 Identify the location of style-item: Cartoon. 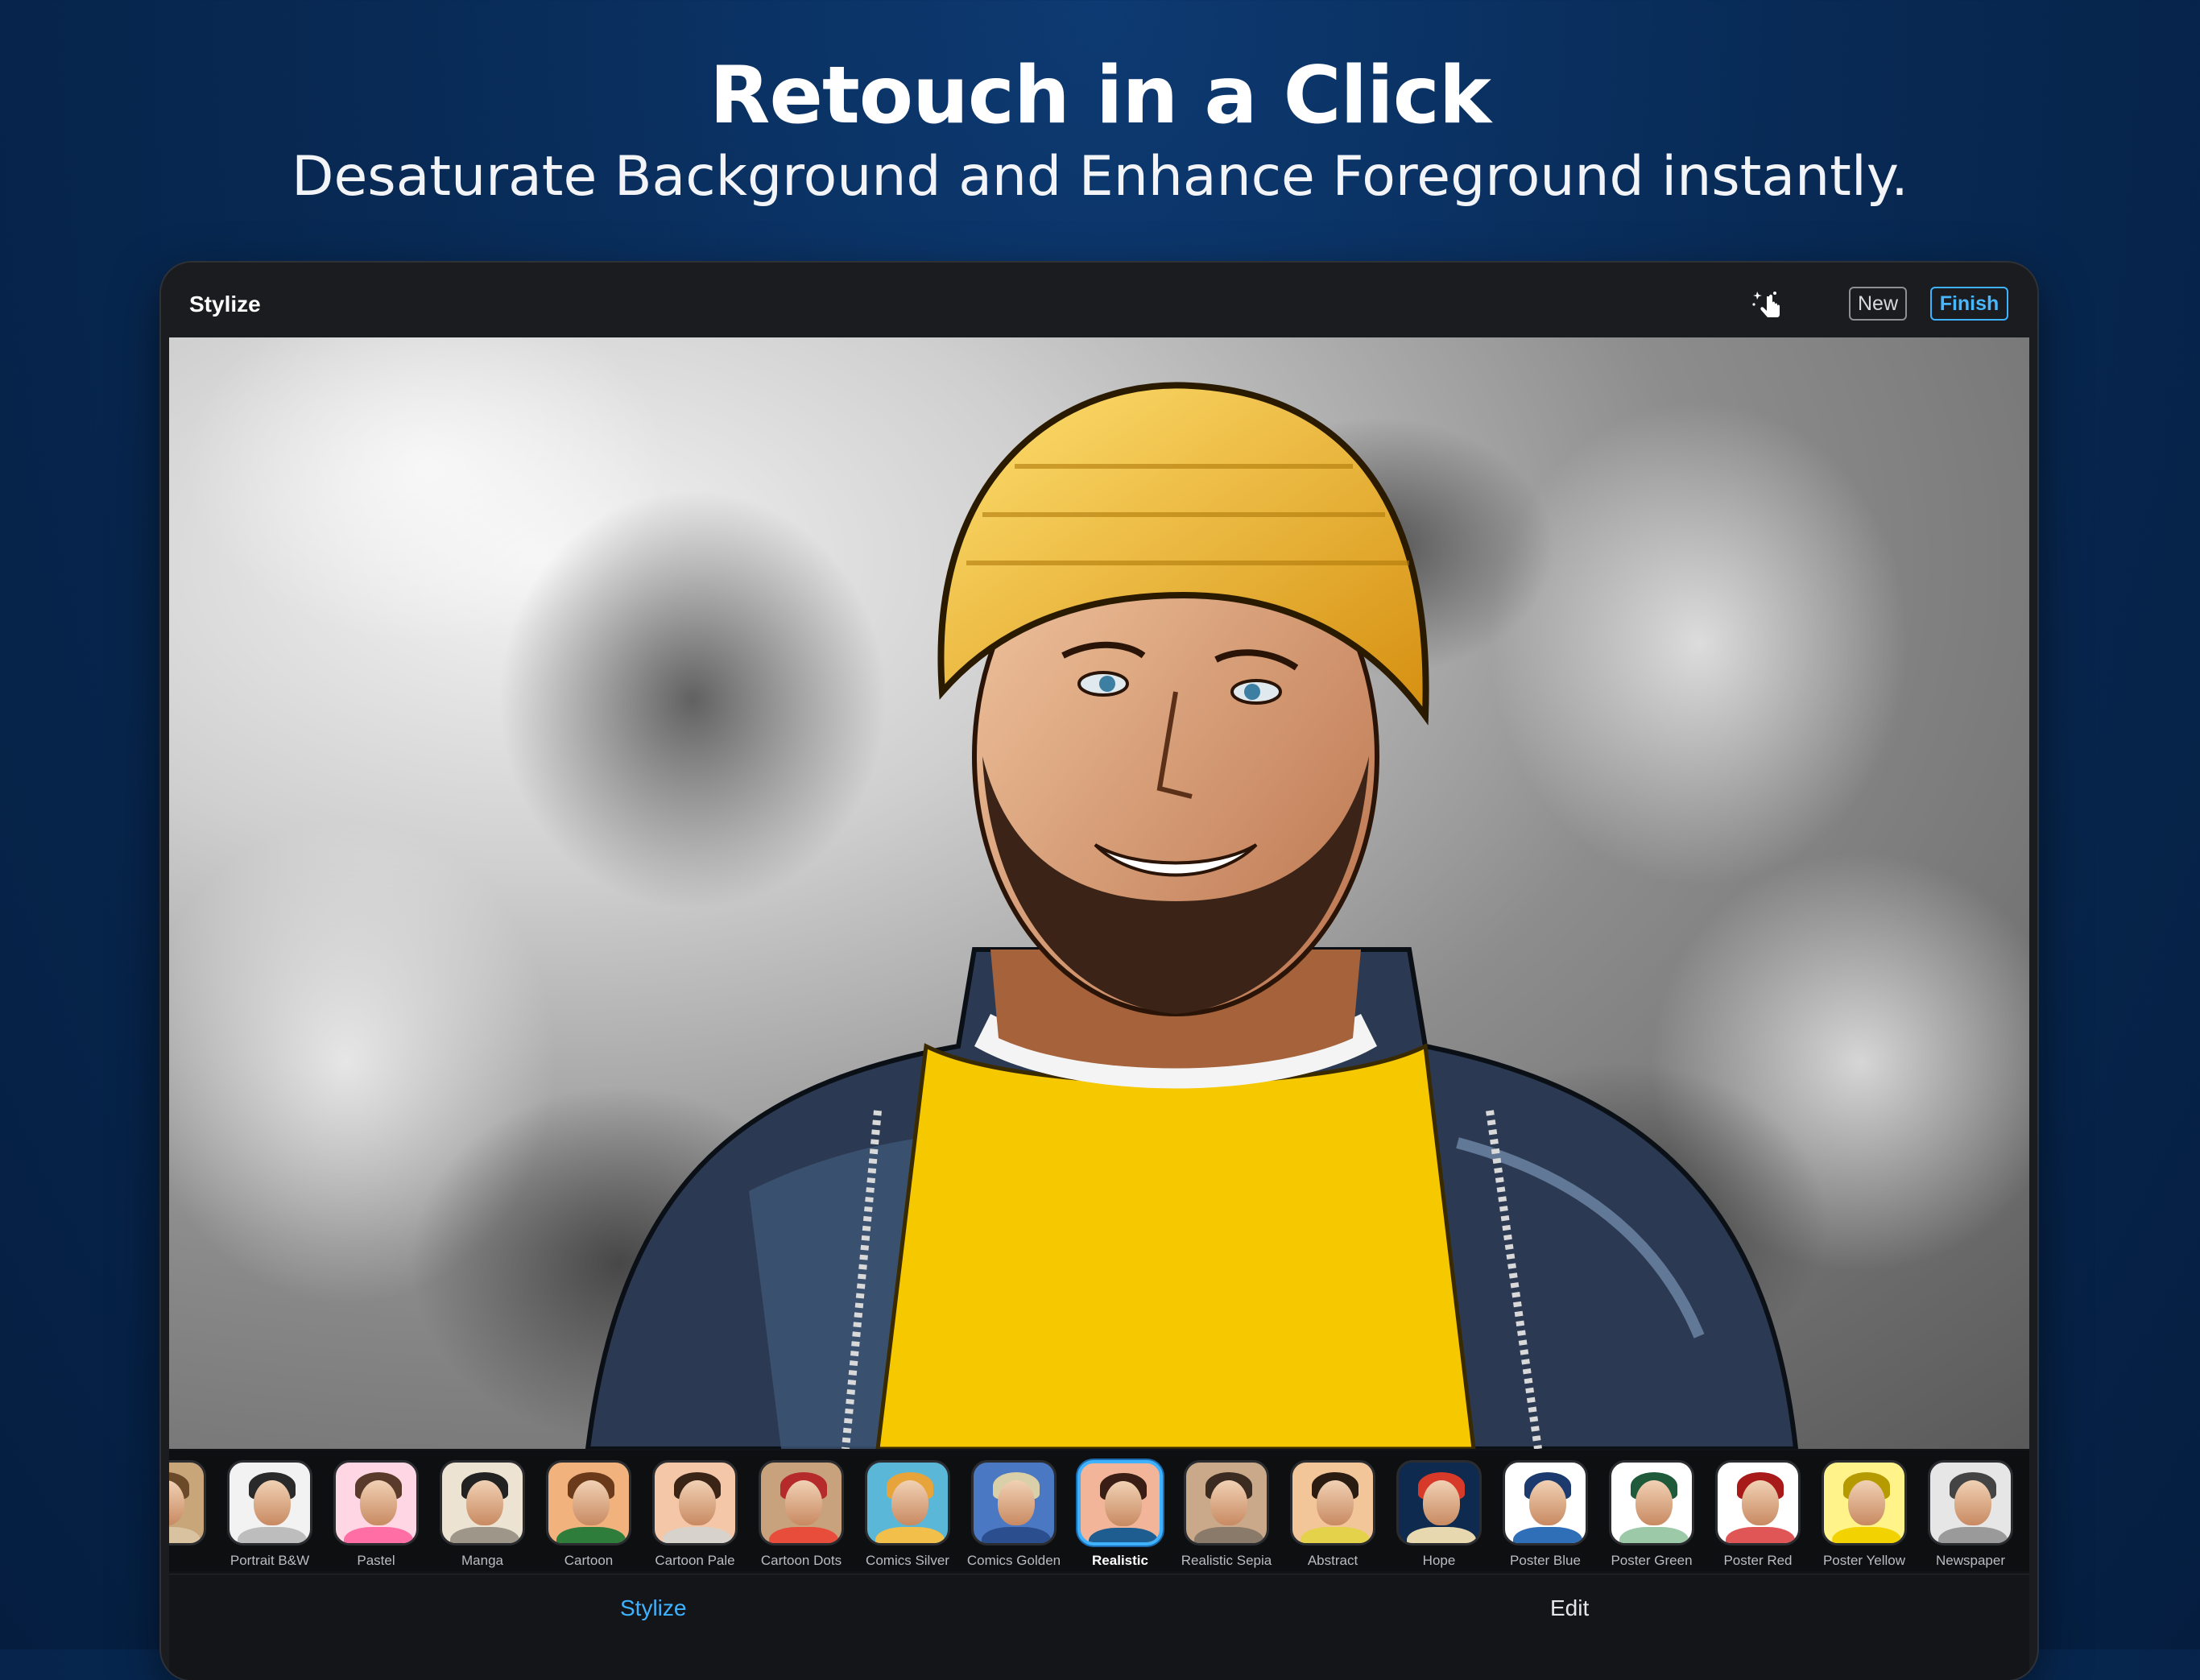
(588, 1514).